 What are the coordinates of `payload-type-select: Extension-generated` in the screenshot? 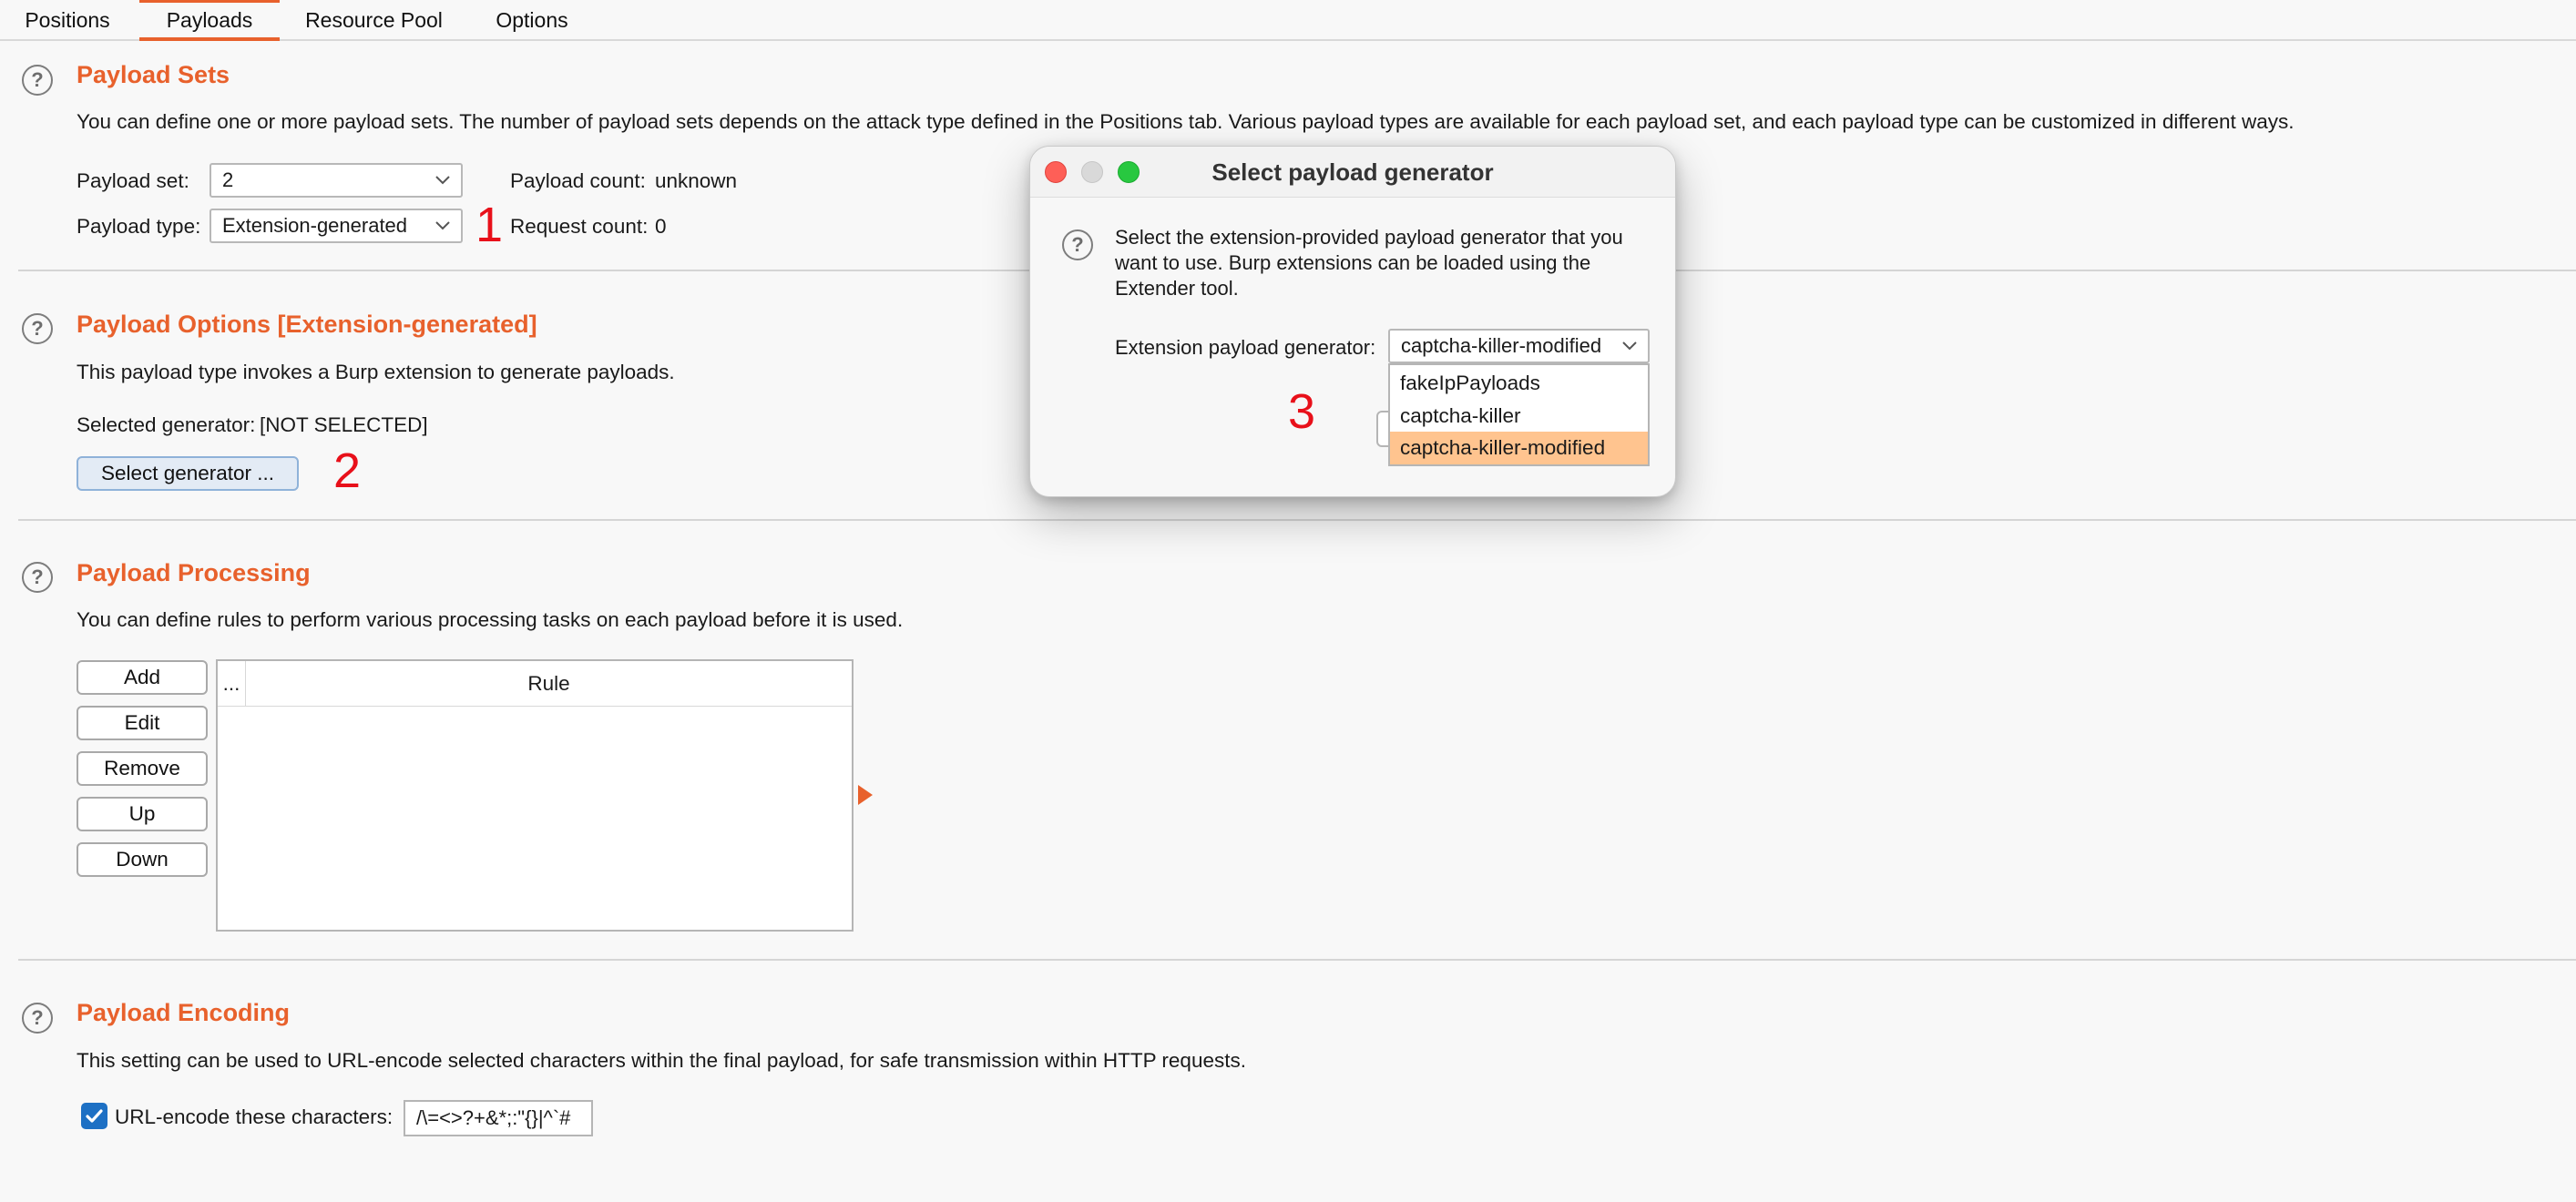 It's located at (336, 226).